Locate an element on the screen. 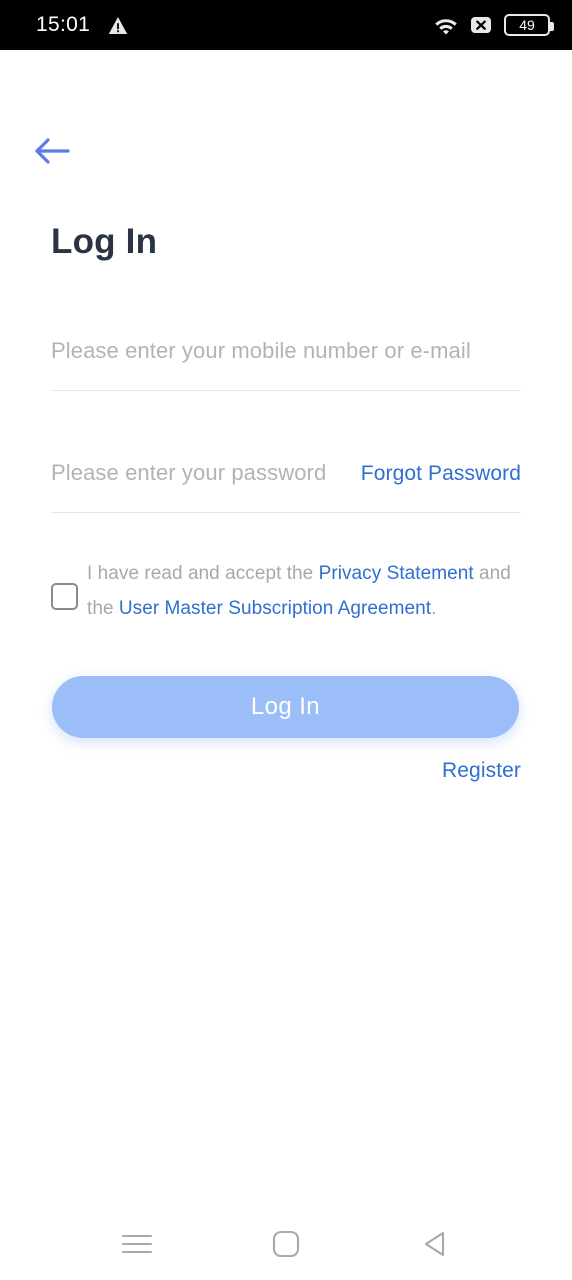 This screenshot has height=1280, width=572. password-input is located at coordinates (199, 473).